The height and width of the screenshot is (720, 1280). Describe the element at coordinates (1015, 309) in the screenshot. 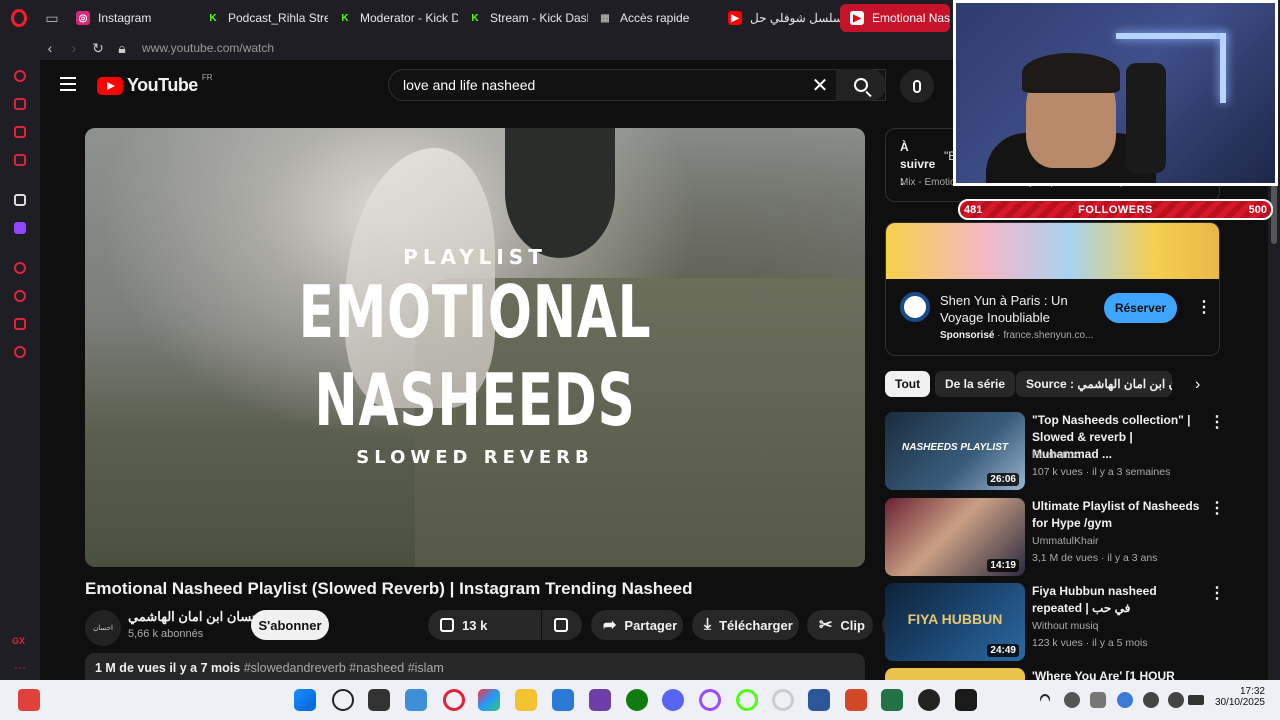

I see `ad-title: Shen Yun à Paris : Un Voyage Inoubliable` at that location.